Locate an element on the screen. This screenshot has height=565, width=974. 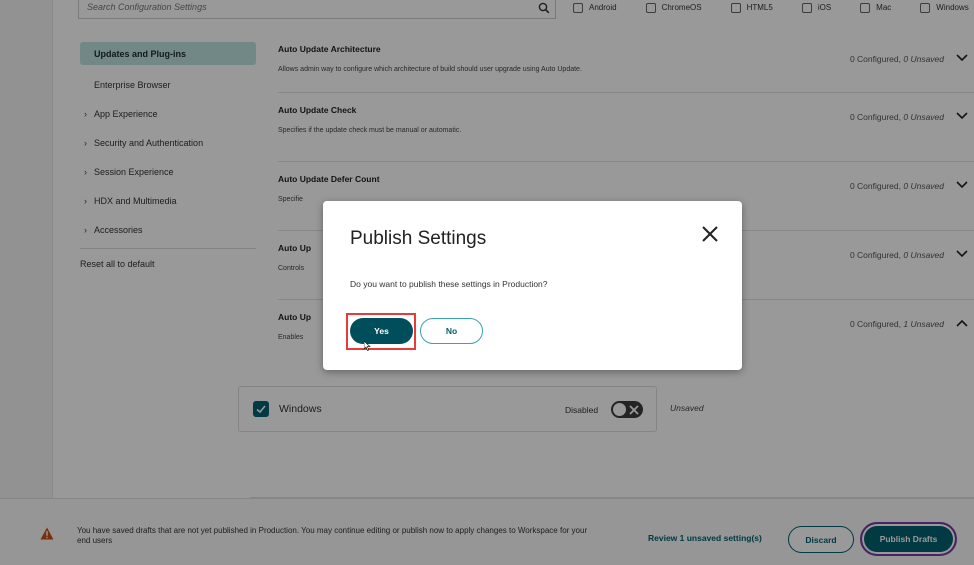
yes-button: Yes is located at coordinates (381, 331).